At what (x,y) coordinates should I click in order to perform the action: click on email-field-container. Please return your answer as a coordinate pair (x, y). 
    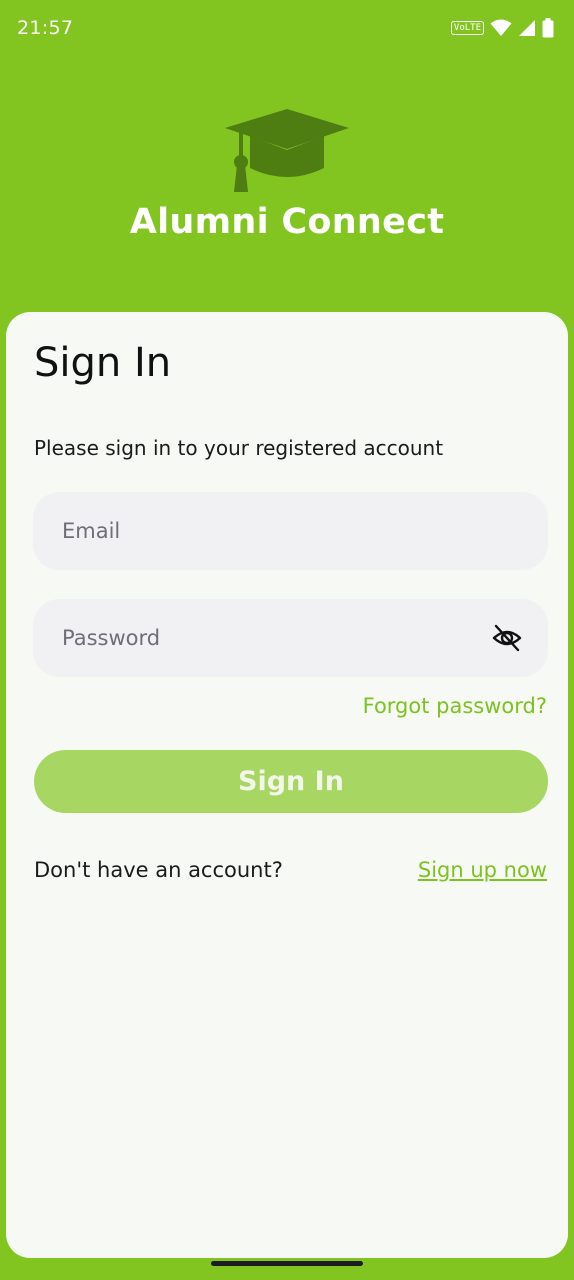
    Looking at the image, I should click on (290, 531).